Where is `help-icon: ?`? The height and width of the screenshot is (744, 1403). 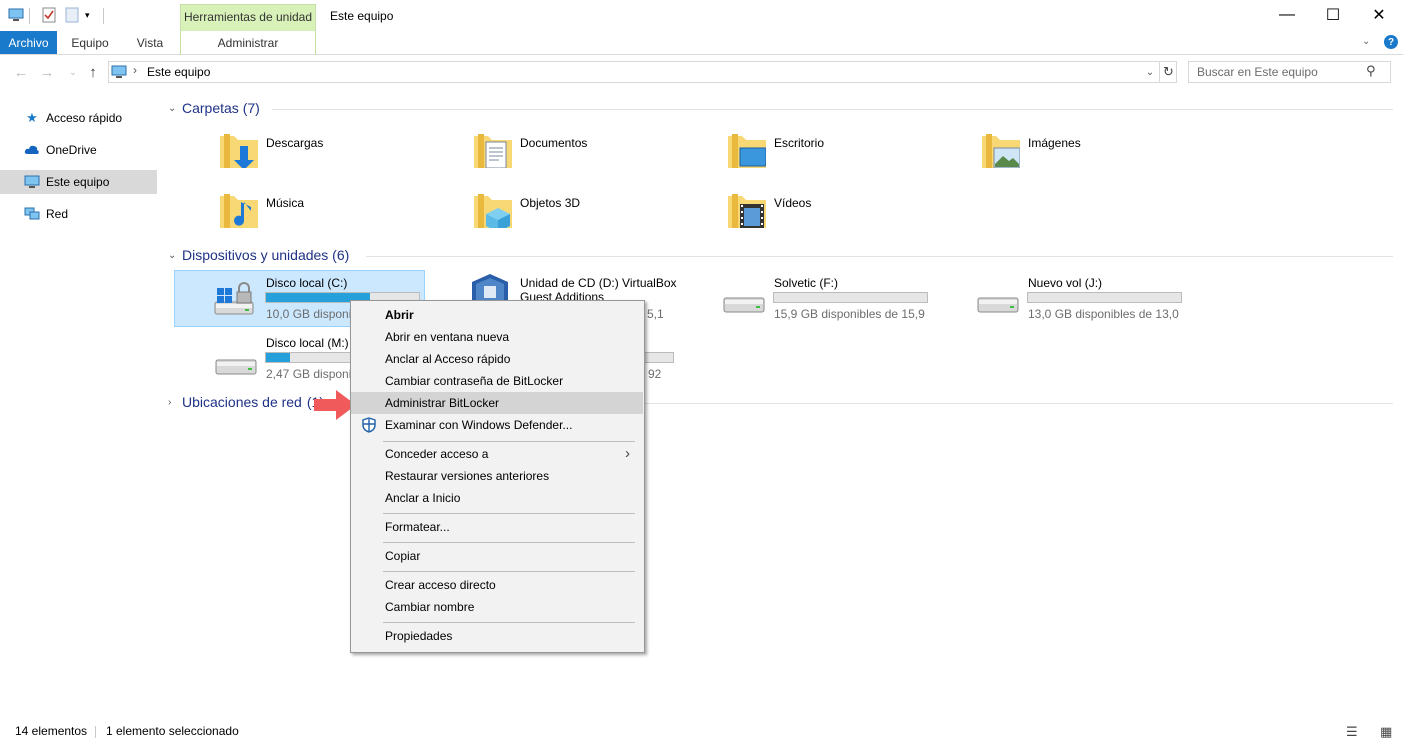 help-icon: ? is located at coordinates (1391, 42).